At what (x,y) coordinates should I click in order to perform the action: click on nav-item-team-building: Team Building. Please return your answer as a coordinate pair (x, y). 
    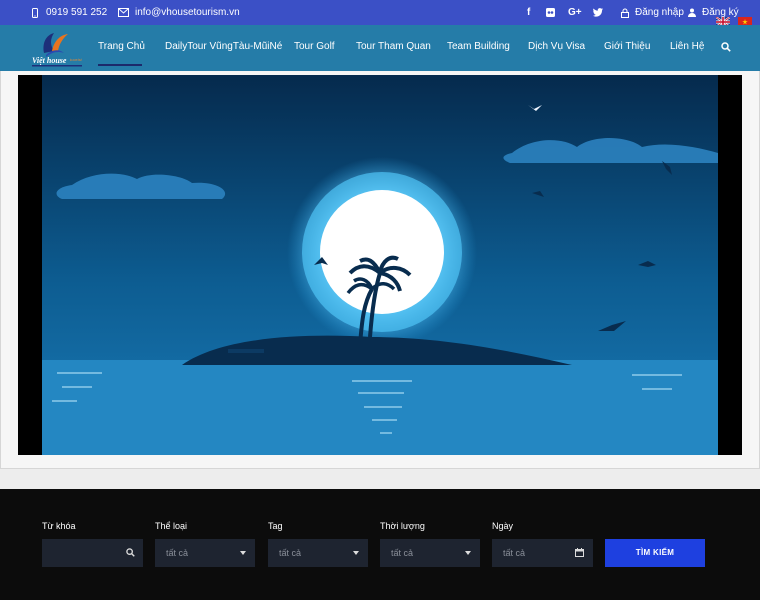
    Looking at the image, I should click on (478, 47).